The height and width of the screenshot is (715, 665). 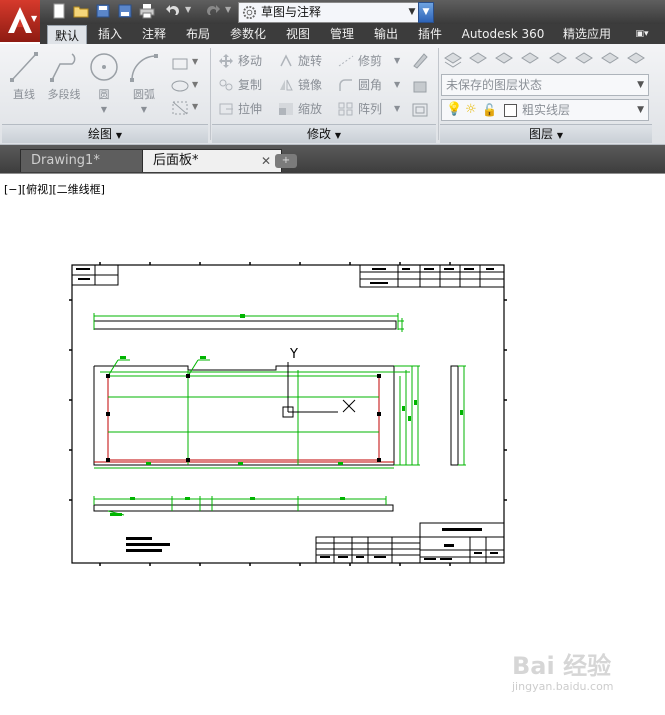 I want to click on baidu-watermark: Bai 经验 jingyan.baidu.com, so click(x=585, y=675).